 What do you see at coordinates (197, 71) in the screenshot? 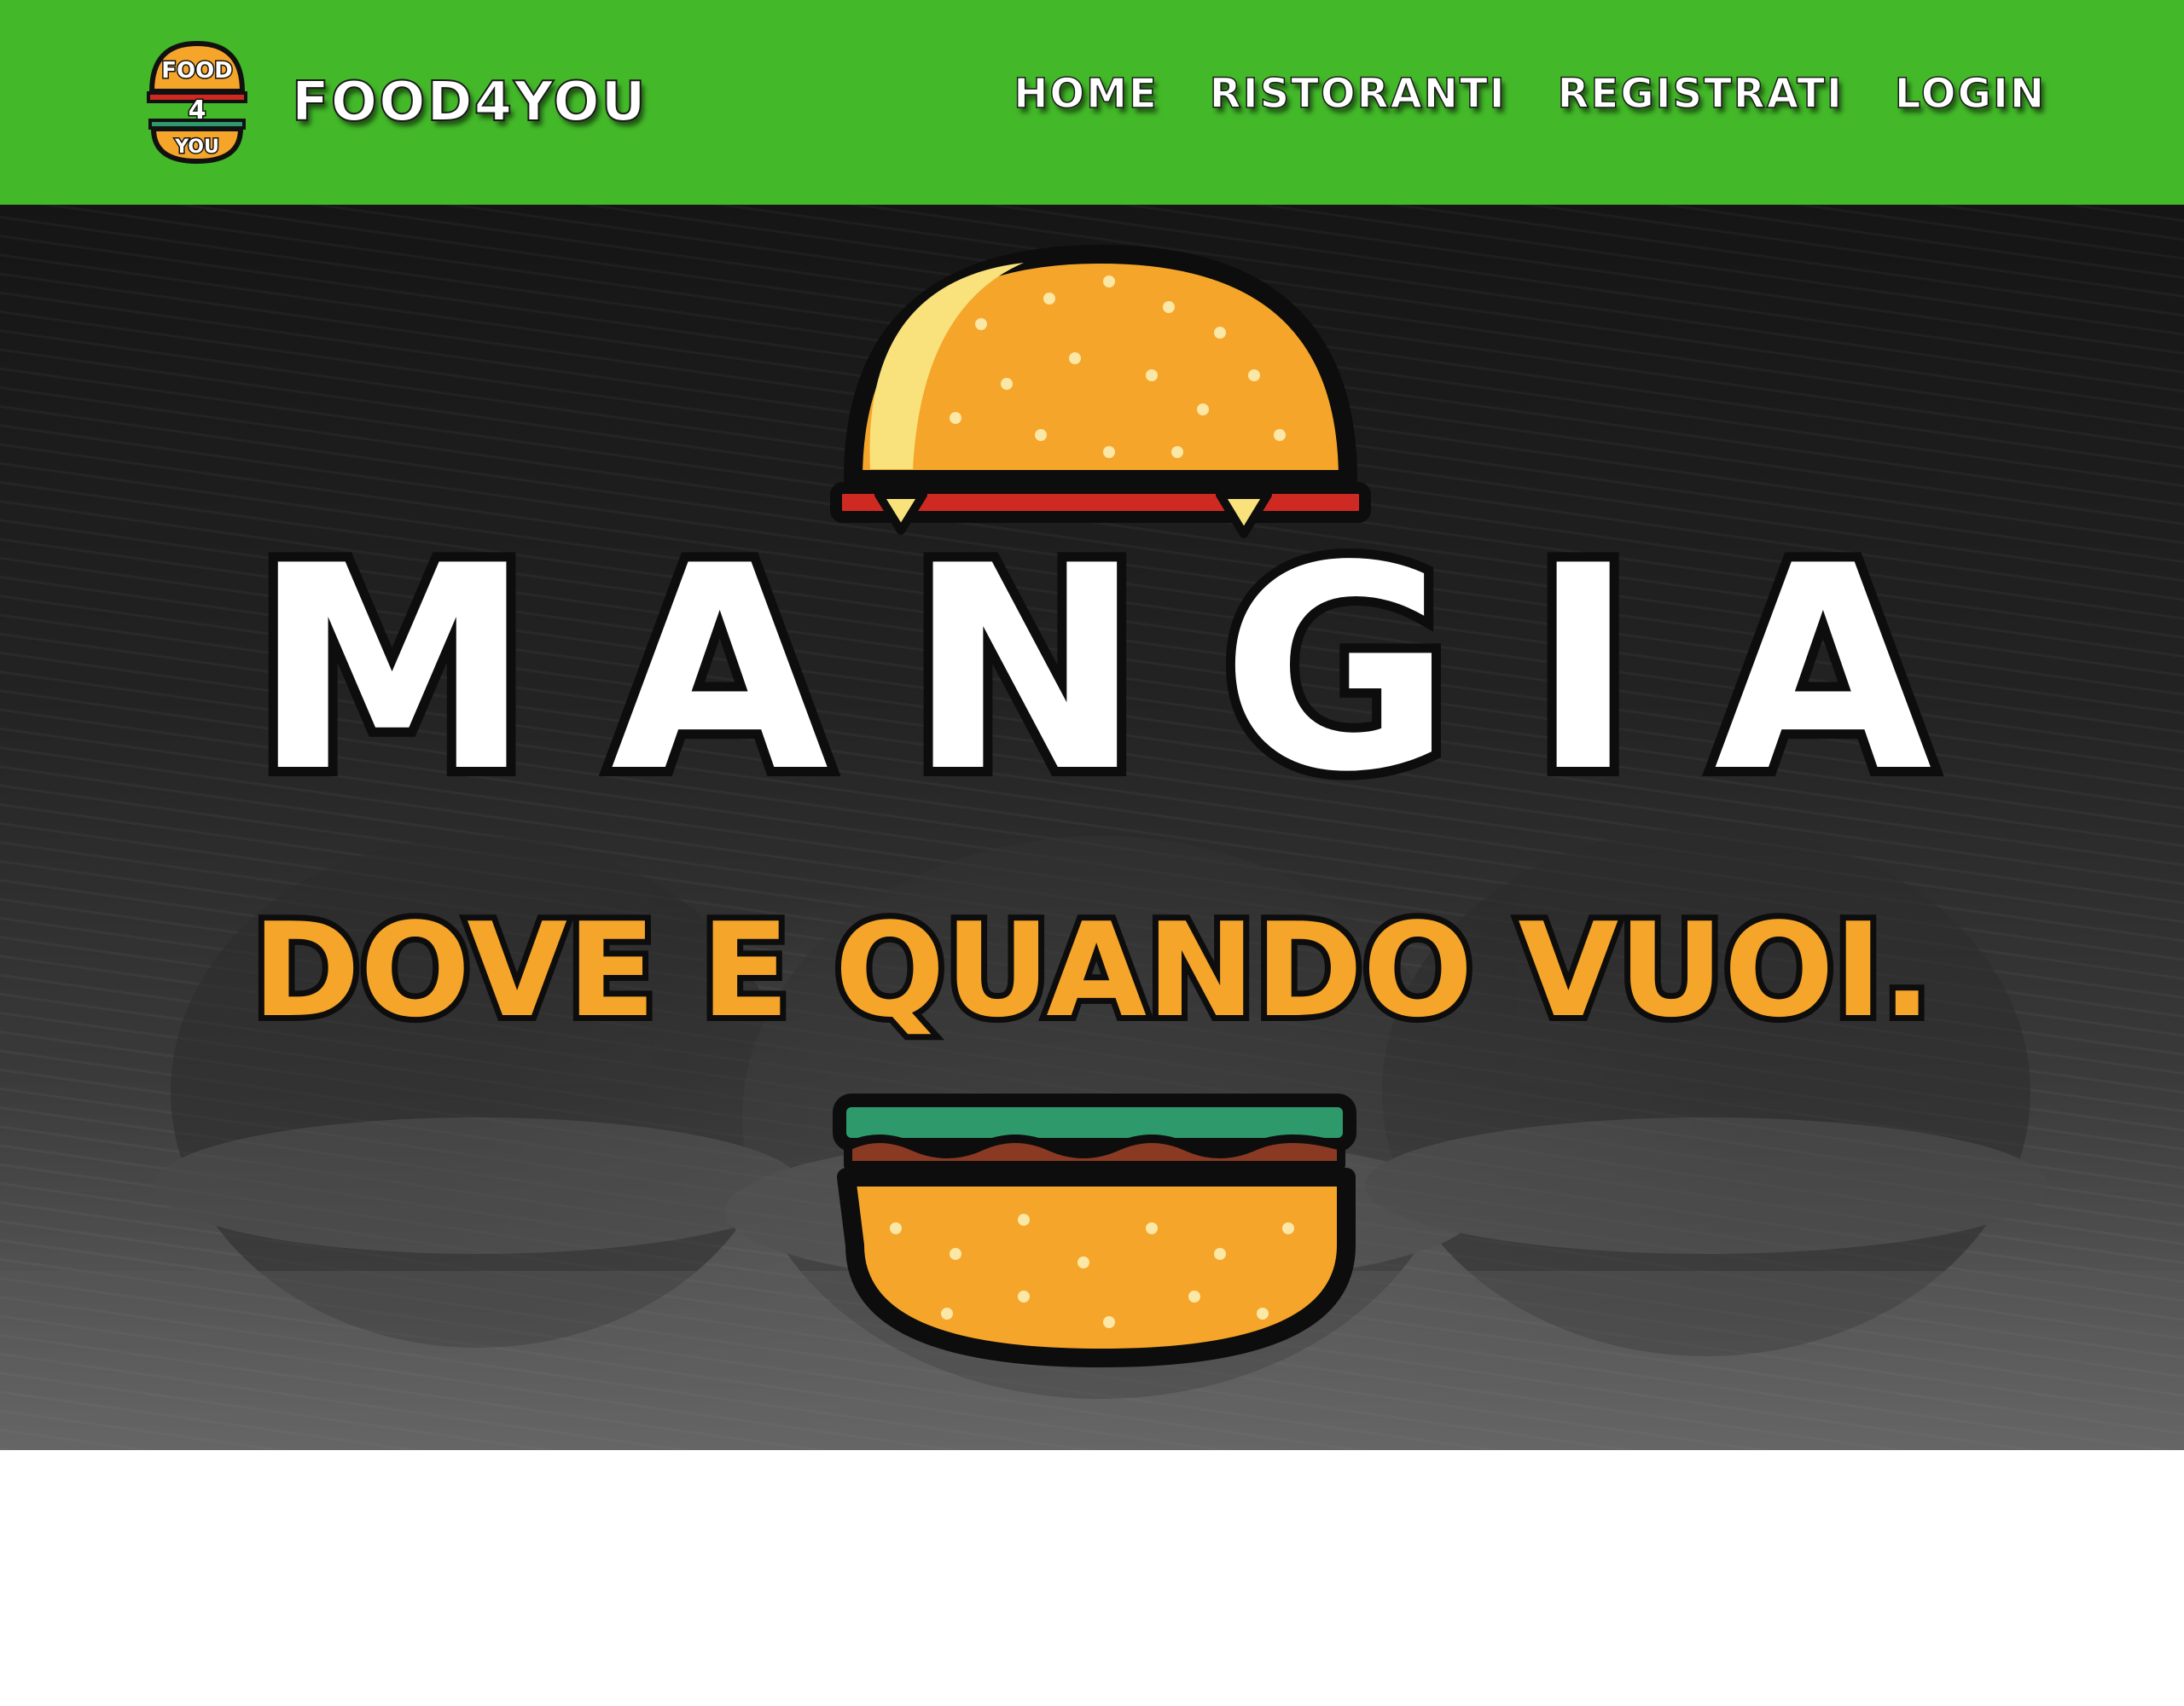
I see `logo-text-food: FOOD` at bounding box center [197, 71].